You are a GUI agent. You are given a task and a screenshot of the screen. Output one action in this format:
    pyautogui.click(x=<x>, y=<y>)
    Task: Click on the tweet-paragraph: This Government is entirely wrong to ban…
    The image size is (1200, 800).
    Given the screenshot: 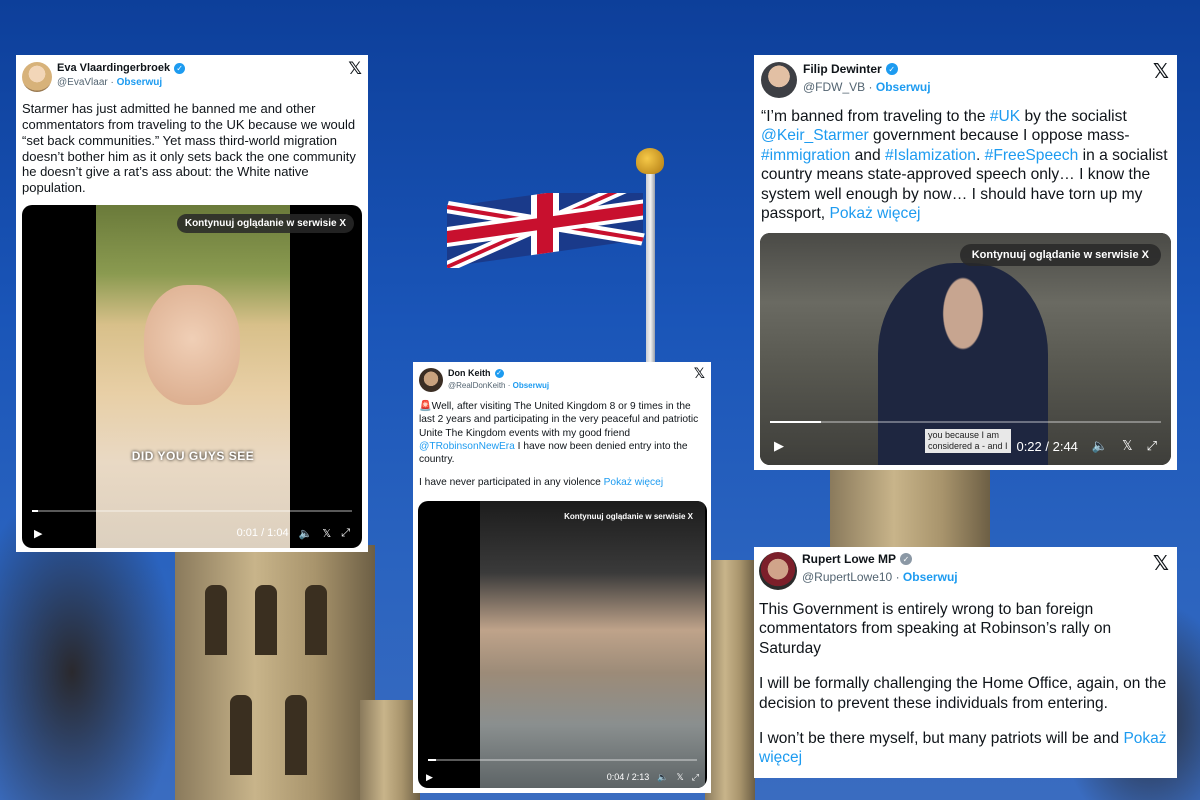 What is the action you would take?
    pyautogui.click(x=935, y=629)
    